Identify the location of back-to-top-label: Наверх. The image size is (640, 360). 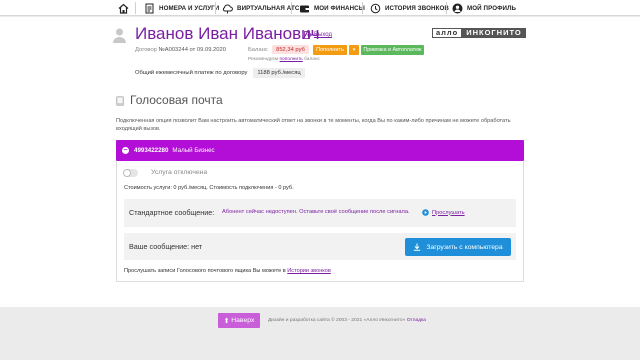
(243, 320).